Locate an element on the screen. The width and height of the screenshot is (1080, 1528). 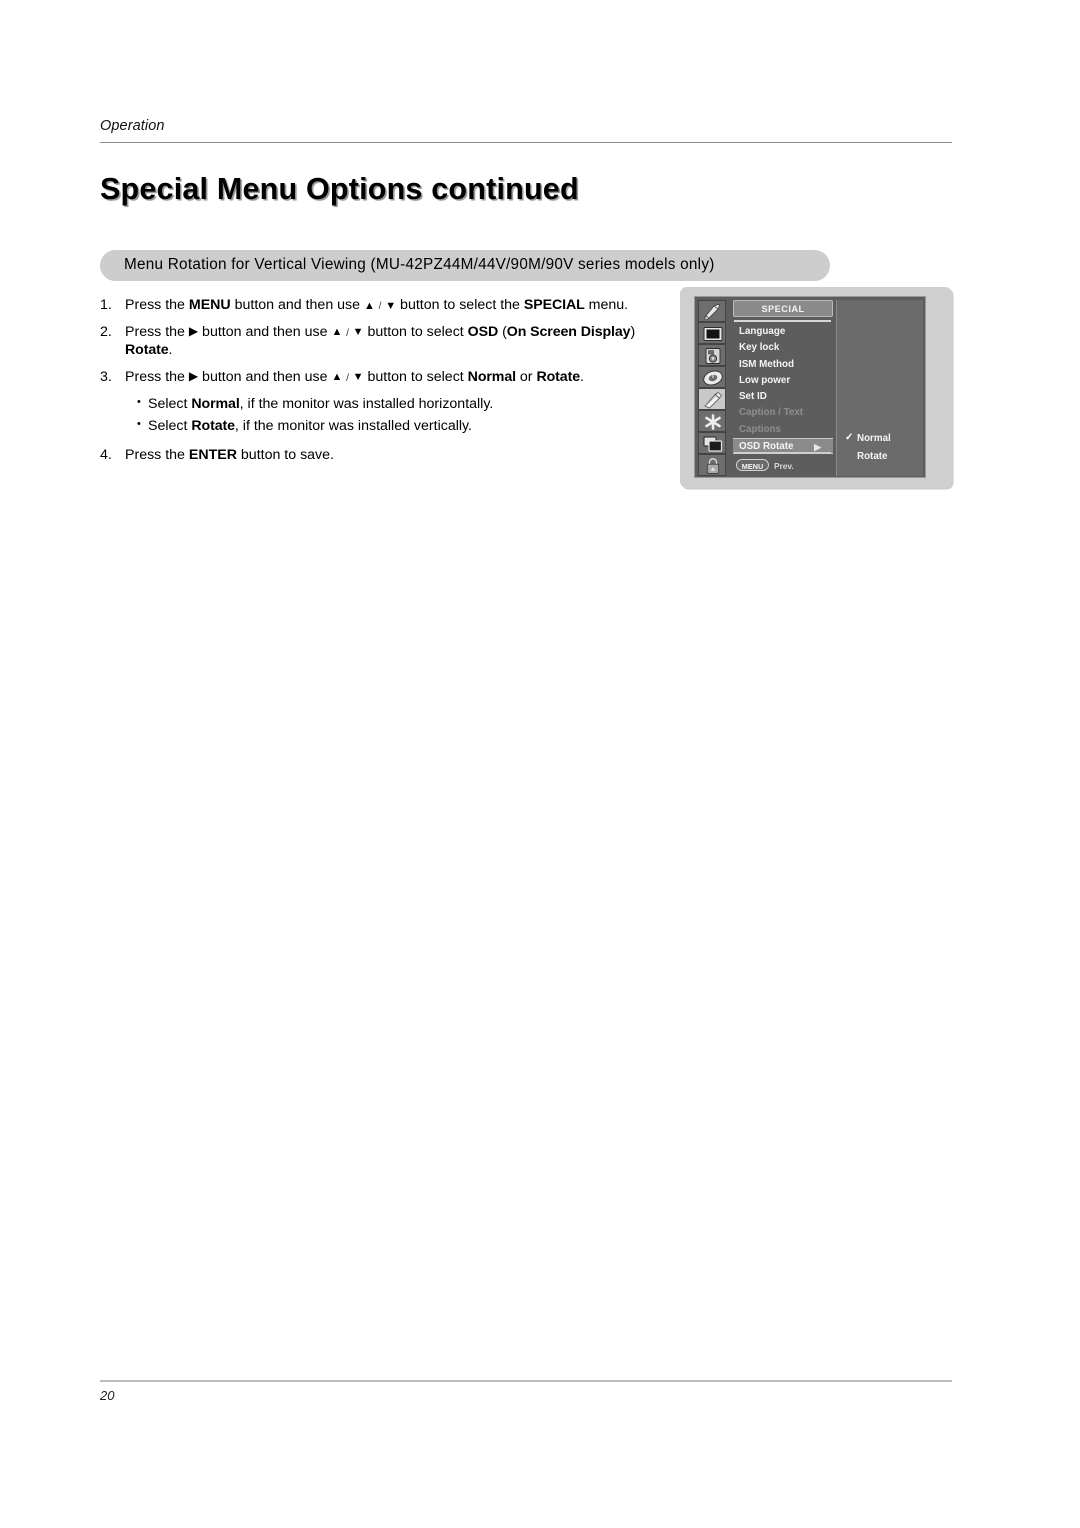
osd-footer-divider is located at coordinates (782, 453).